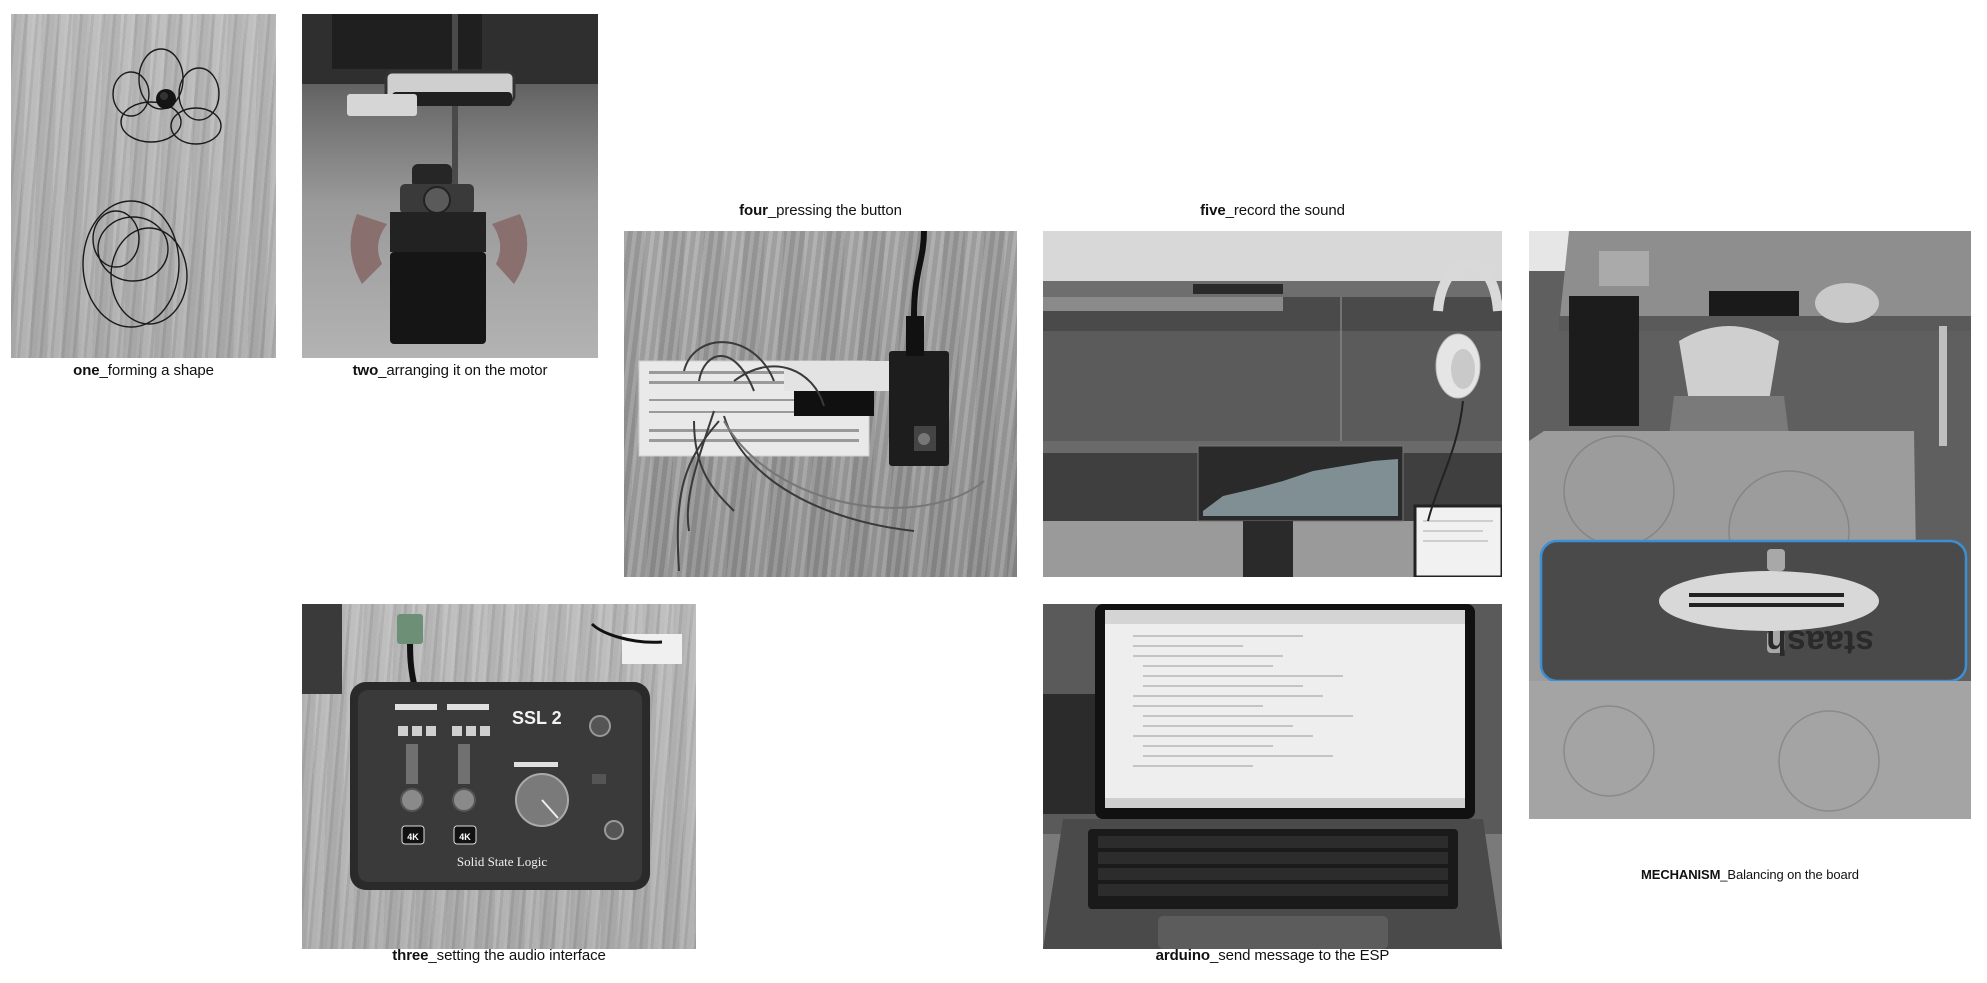 This screenshot has width=1987, height=983. I want to click on ssl-logo-text: SSL 2, so click(537, 718).